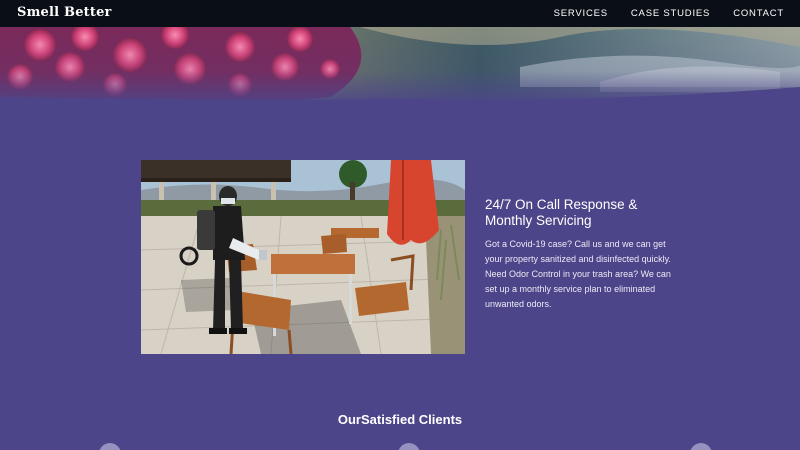 This screenshot has width=800, height=450. What do you see at coordinates (400, 419) in the screenshot?
I see `clients-heading: OurSatisfied Clients` at bounding box center [400, 419].